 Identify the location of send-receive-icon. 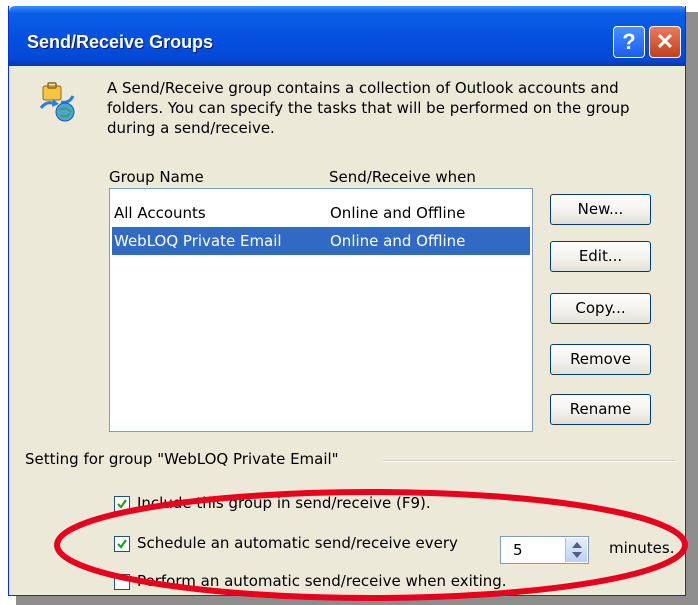
(57, 102).